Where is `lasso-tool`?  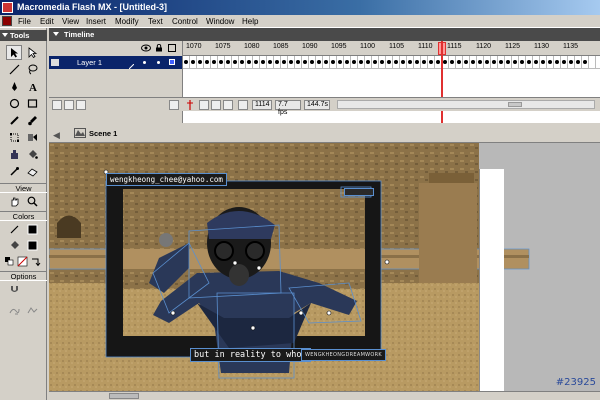 lasso-tool is located at coordinates (32, 69).